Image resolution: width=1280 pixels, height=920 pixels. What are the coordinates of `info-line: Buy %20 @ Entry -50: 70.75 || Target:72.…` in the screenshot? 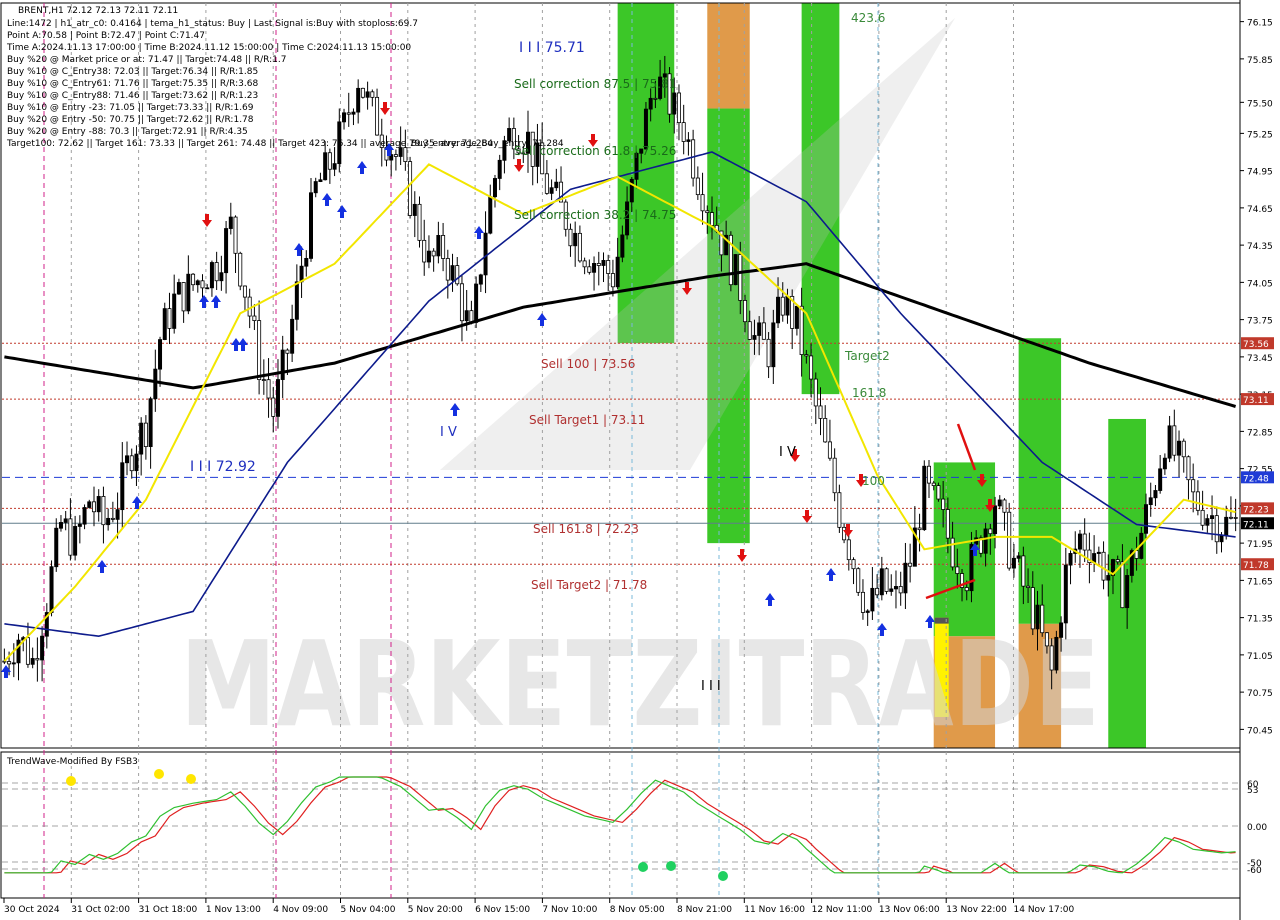 It's located at (130, 120).